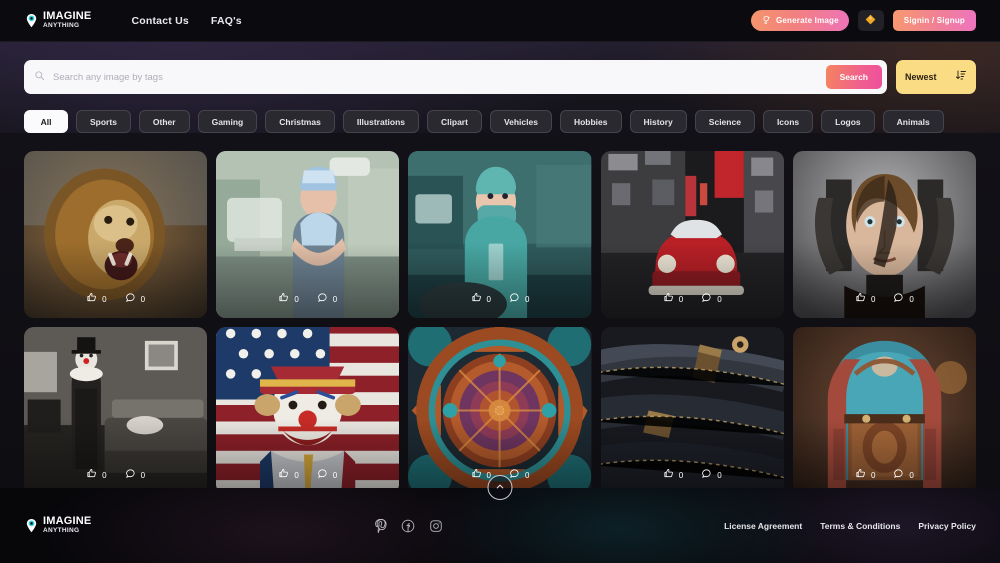 This screenshot has width=1000, height=563. I want to click on coin-button, so click(870, 20).